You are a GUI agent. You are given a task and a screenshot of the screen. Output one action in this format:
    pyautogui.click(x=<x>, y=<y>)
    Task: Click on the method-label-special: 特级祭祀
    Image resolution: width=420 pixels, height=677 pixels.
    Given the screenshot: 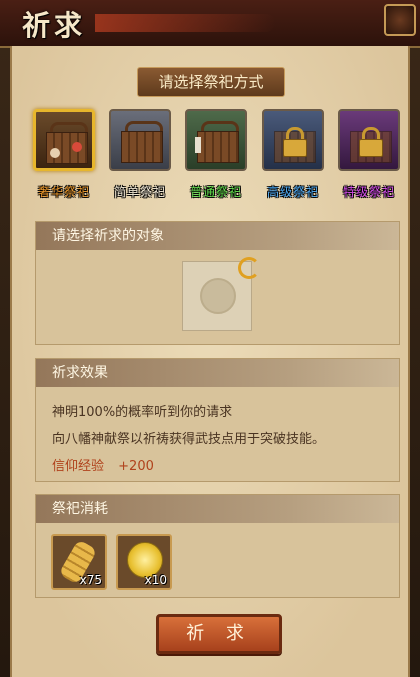 What is the action you would take?
    pyautogui.click(x=368, y=192)
    